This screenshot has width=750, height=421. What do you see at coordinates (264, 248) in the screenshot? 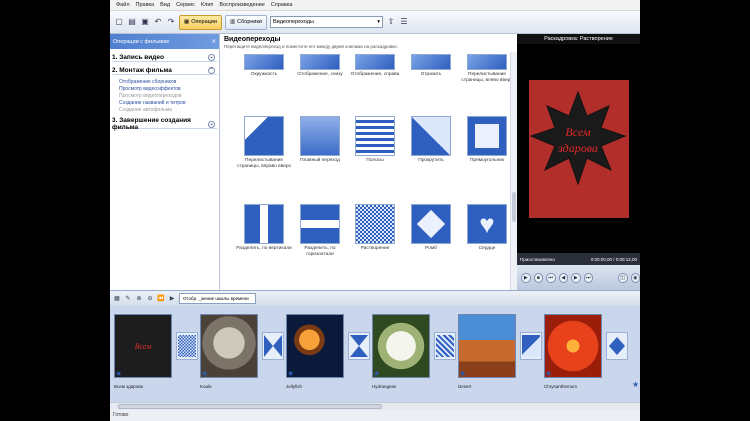
I see `transition-label: Разделить, по вертикали` at bounding box center [264, 248].